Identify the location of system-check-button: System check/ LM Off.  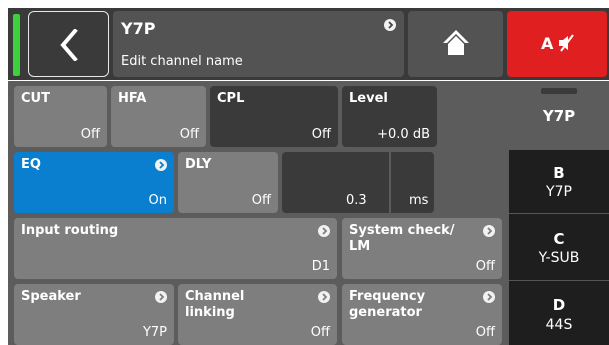
(422, 248).